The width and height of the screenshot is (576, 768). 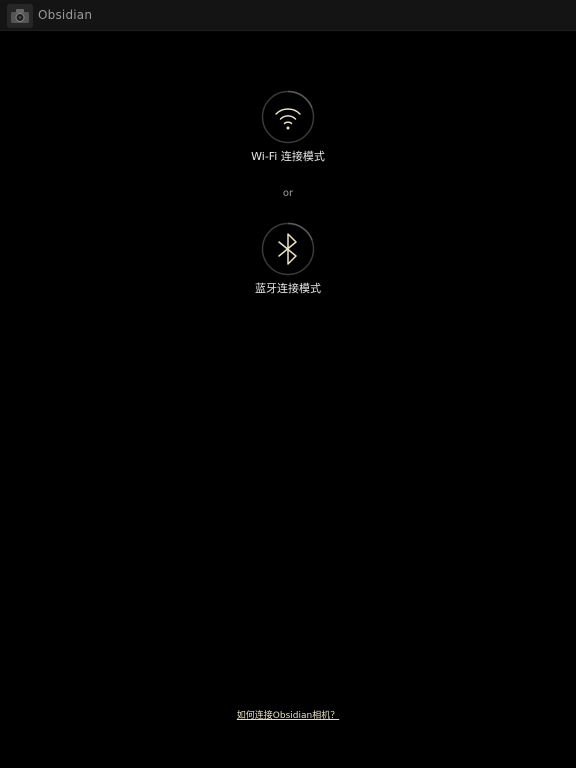 I want to click on help-link: 如何连接Obsidian相机？, so click(x=288, y=716).